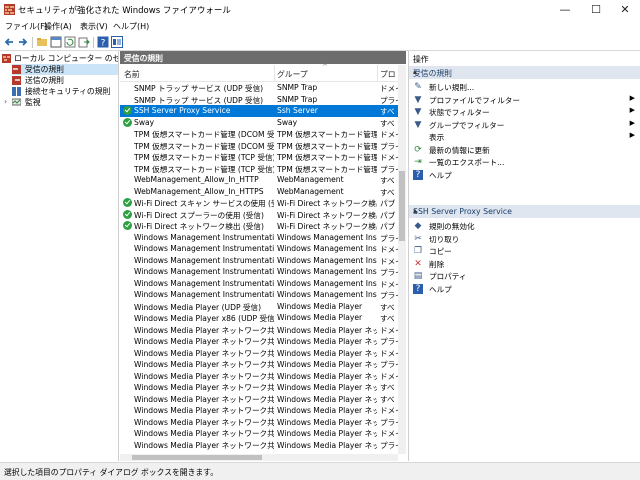  I want to click on chevron-right-icon: ›, so click(5, 101).